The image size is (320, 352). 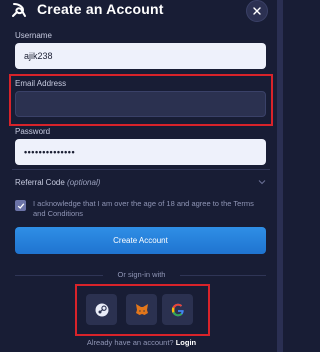 What do you see at coordinates (84, 182) in the screenshot?
I see `referral-optional-label: (optional)` at bounding box center [84, 182].